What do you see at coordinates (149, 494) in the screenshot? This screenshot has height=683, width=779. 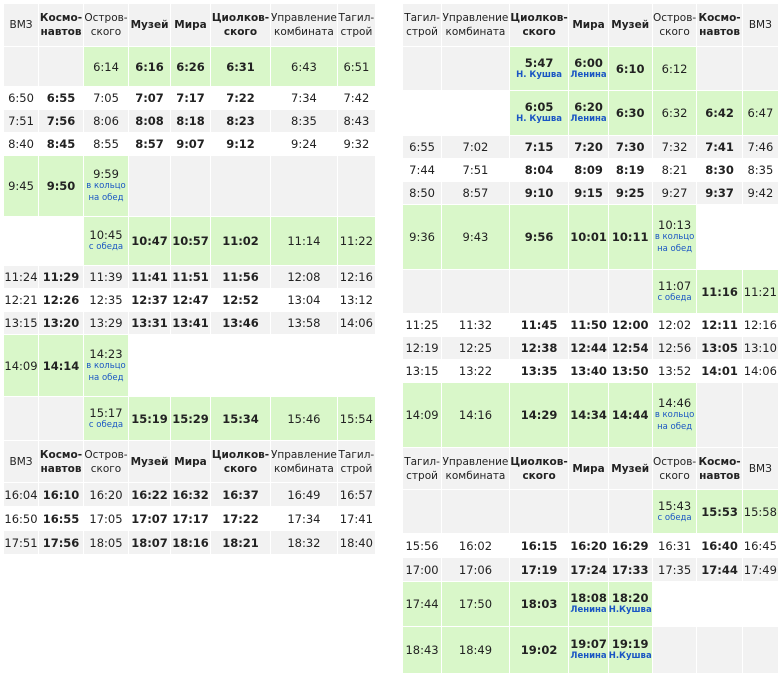 I see `time-cell: 16:22` at bounding box center [149, 494].